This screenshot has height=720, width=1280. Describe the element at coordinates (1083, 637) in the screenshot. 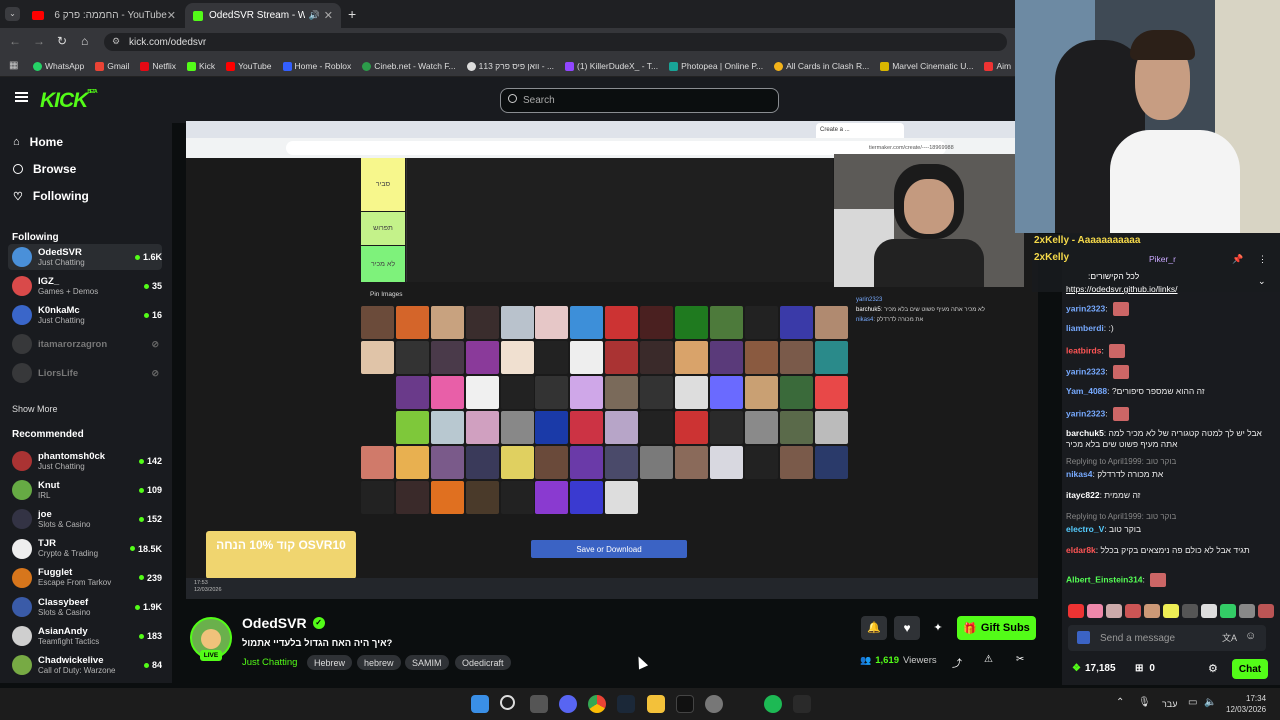

I see `emote-picker-icon` at that location.